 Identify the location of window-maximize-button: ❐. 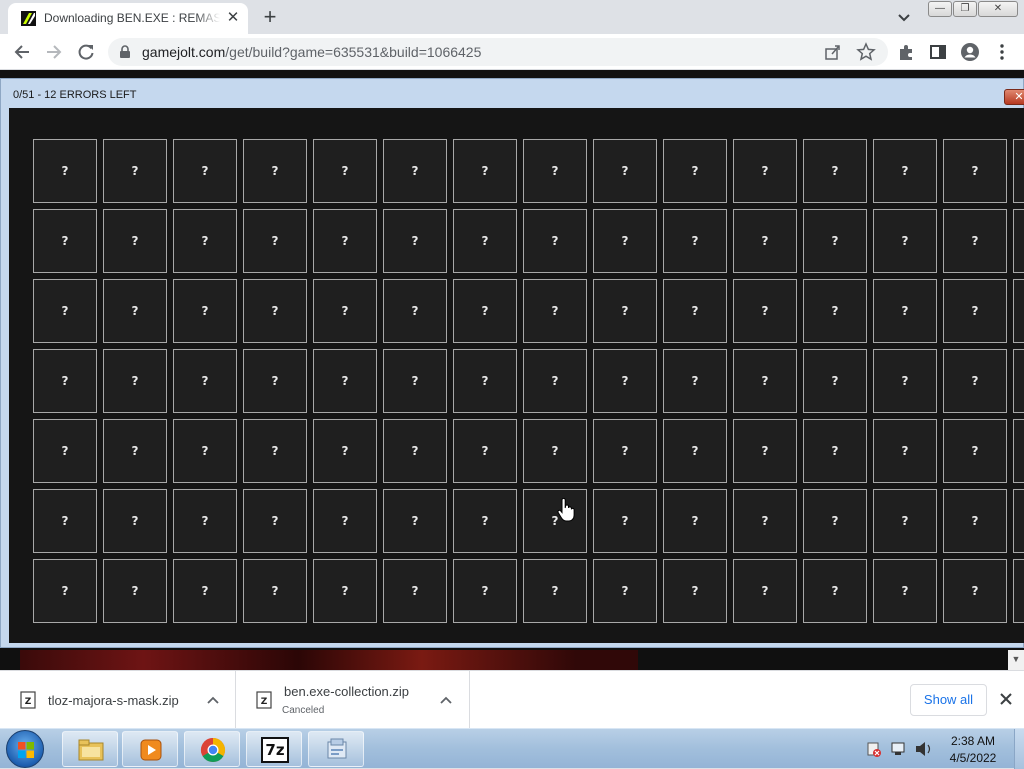
(965, 9).